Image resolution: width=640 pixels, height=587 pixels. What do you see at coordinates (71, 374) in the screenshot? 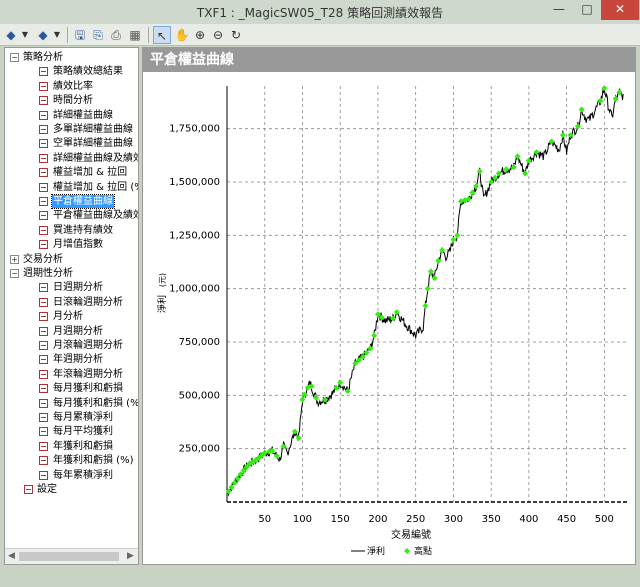
I see `tree-item: 年滾輪週期分析` at bounding box center [71, 374].